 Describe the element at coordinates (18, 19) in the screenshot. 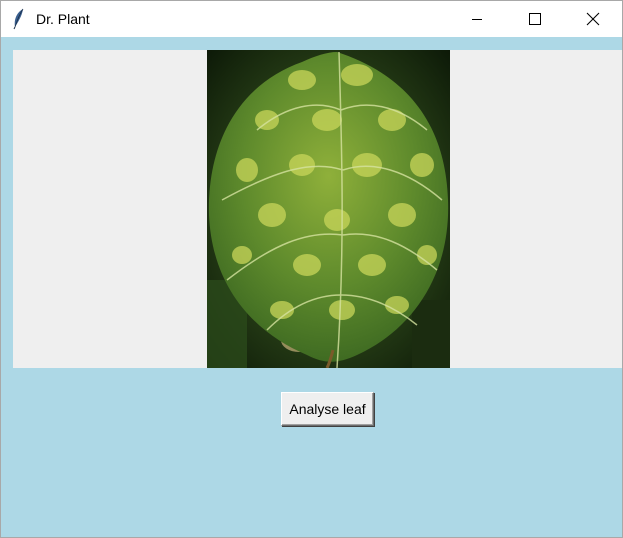

I see `feather-icon` at that location.